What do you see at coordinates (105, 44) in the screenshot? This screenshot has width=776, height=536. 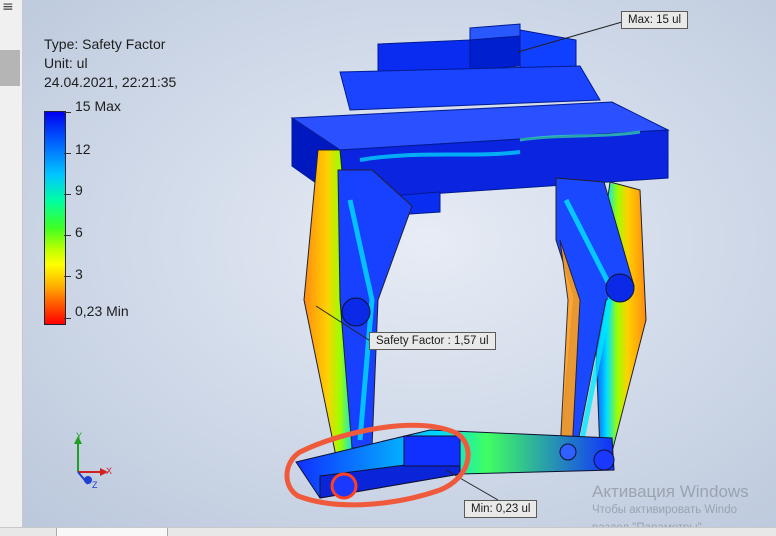 I see `legend-type: Type: Safety Factor` at bounding box center [105, 44].